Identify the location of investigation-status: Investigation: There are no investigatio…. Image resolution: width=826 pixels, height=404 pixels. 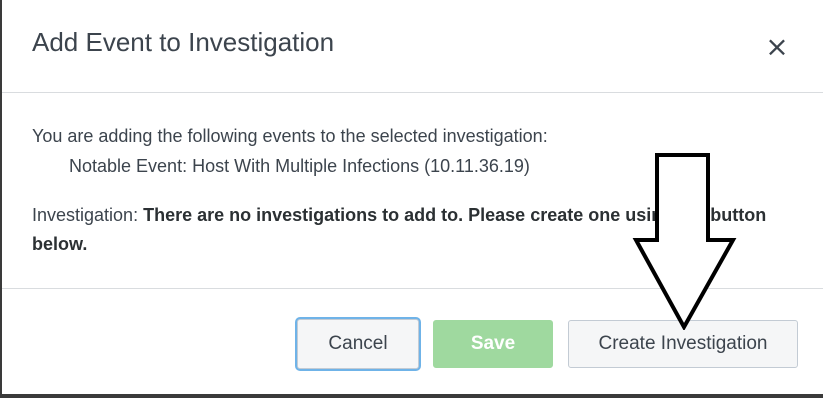
(417, 230).